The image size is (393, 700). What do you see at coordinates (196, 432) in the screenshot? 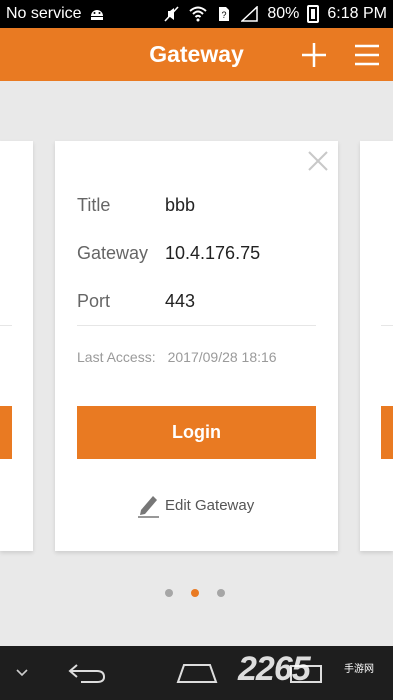
I see `login-button: Login` at bounding box center [196, 432].